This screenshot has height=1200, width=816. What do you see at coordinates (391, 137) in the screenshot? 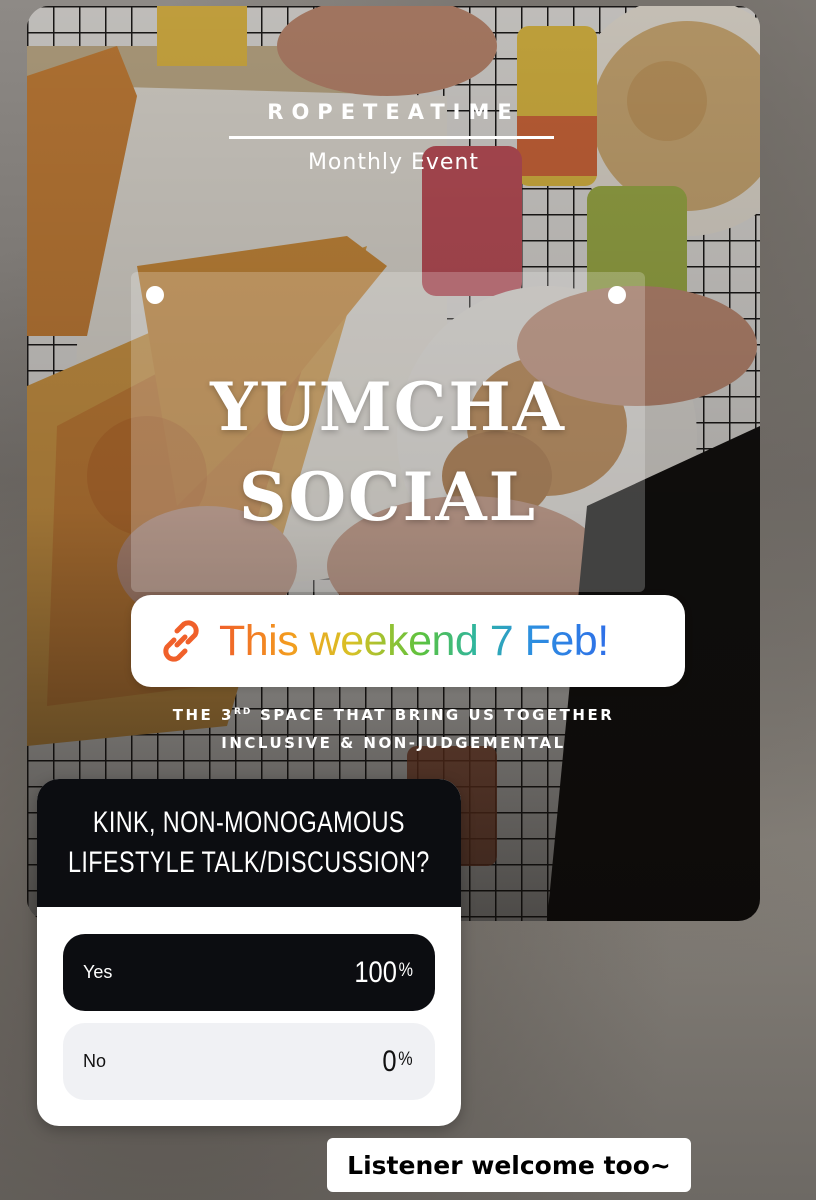
I see `brand-divider` at bounding box center [391, 137].